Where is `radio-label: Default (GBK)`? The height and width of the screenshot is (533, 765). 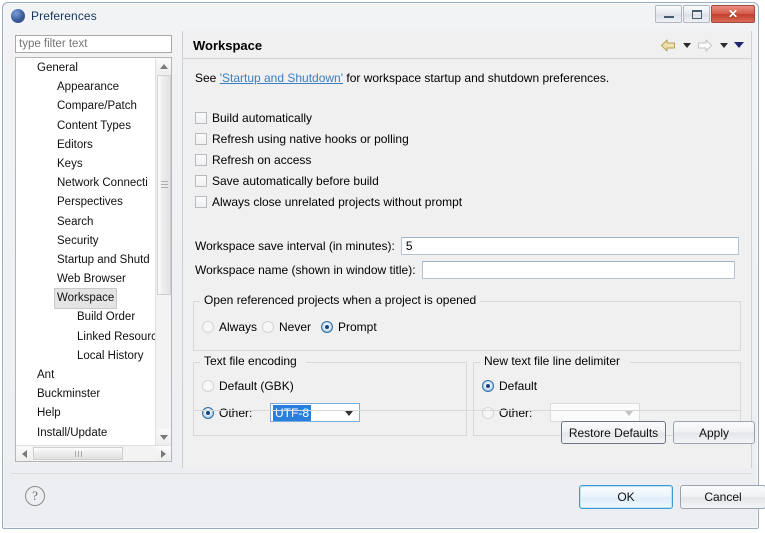
radio-label: Default (GBK) is located at coordinates (256, 386).